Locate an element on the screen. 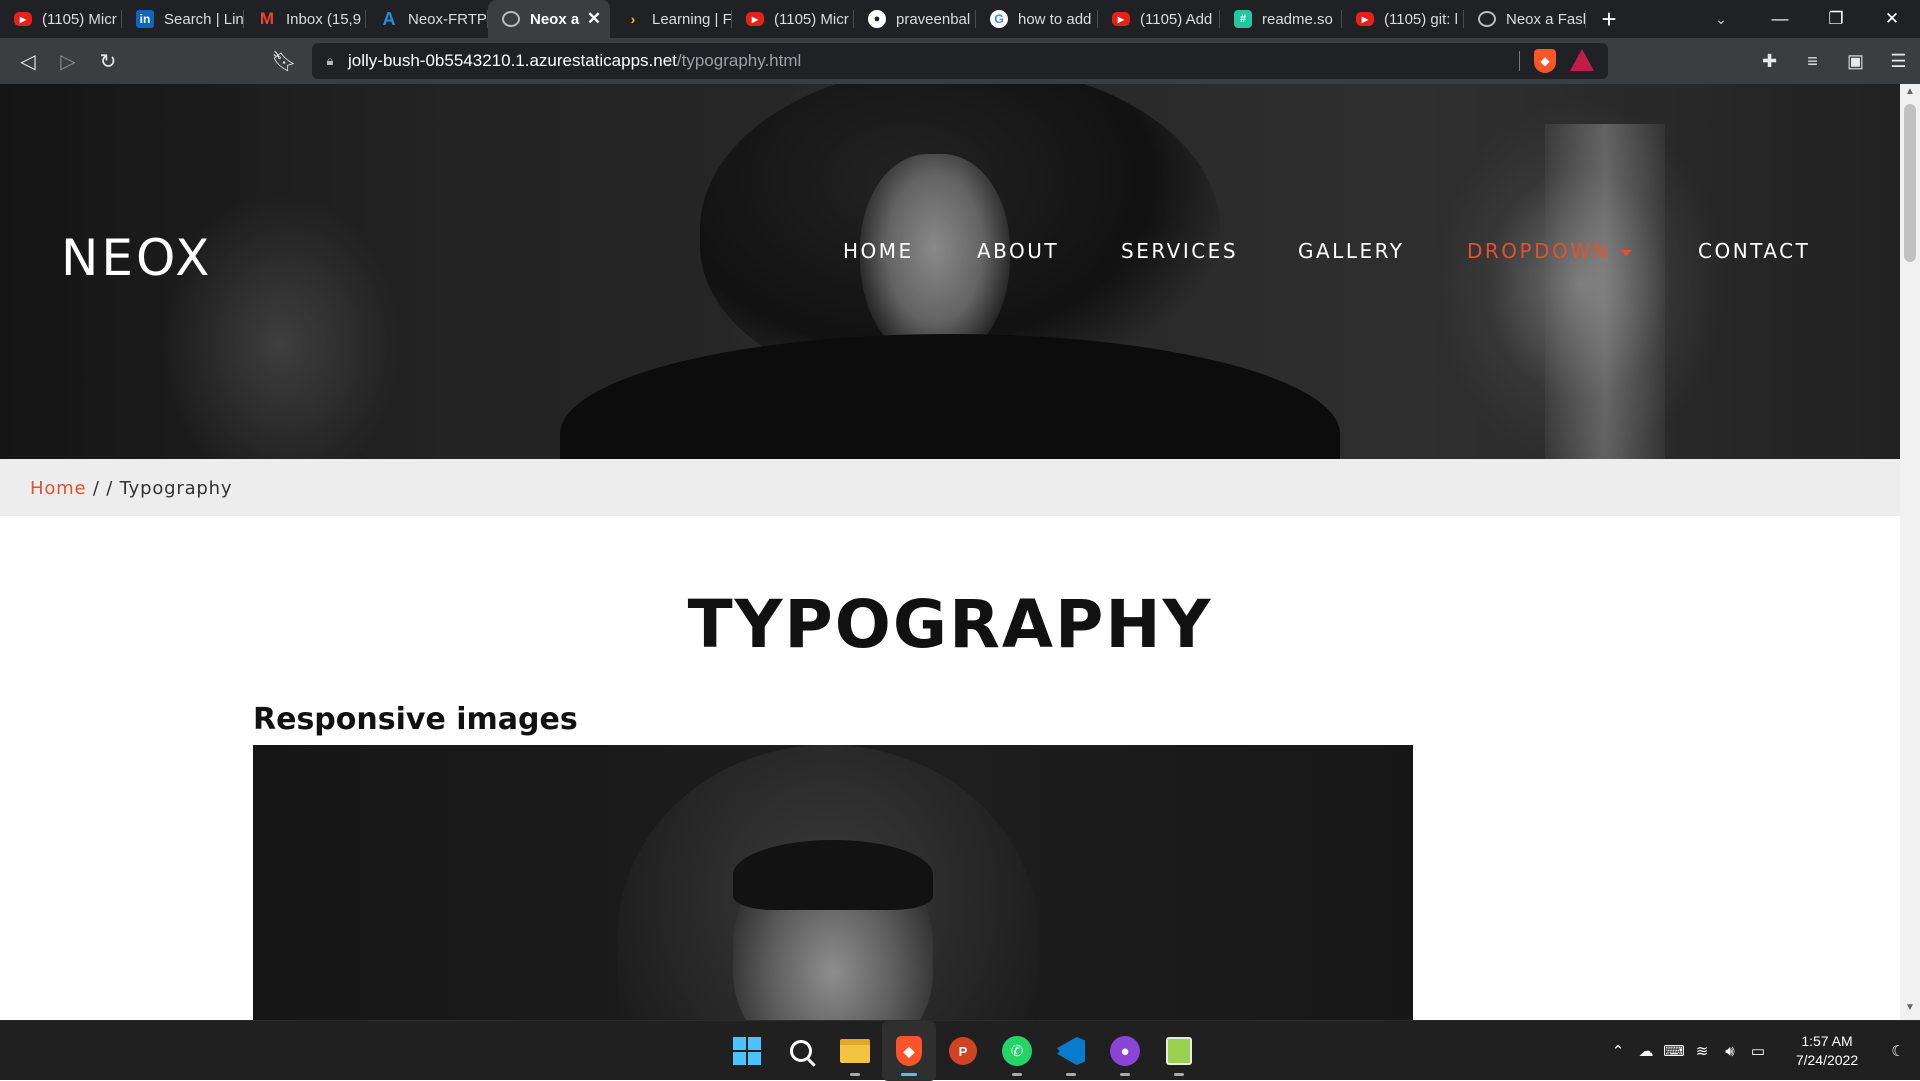  whatsapp-glyph: ✆ is located at coordinates (1017, 1051).